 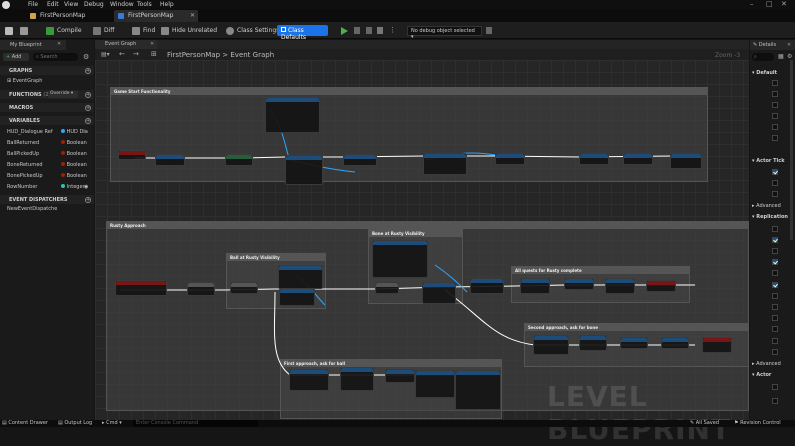 I want to click on tab-firstpersonmap-blueprint: FirstPersonMap ✕, so click(x=156, y=16).